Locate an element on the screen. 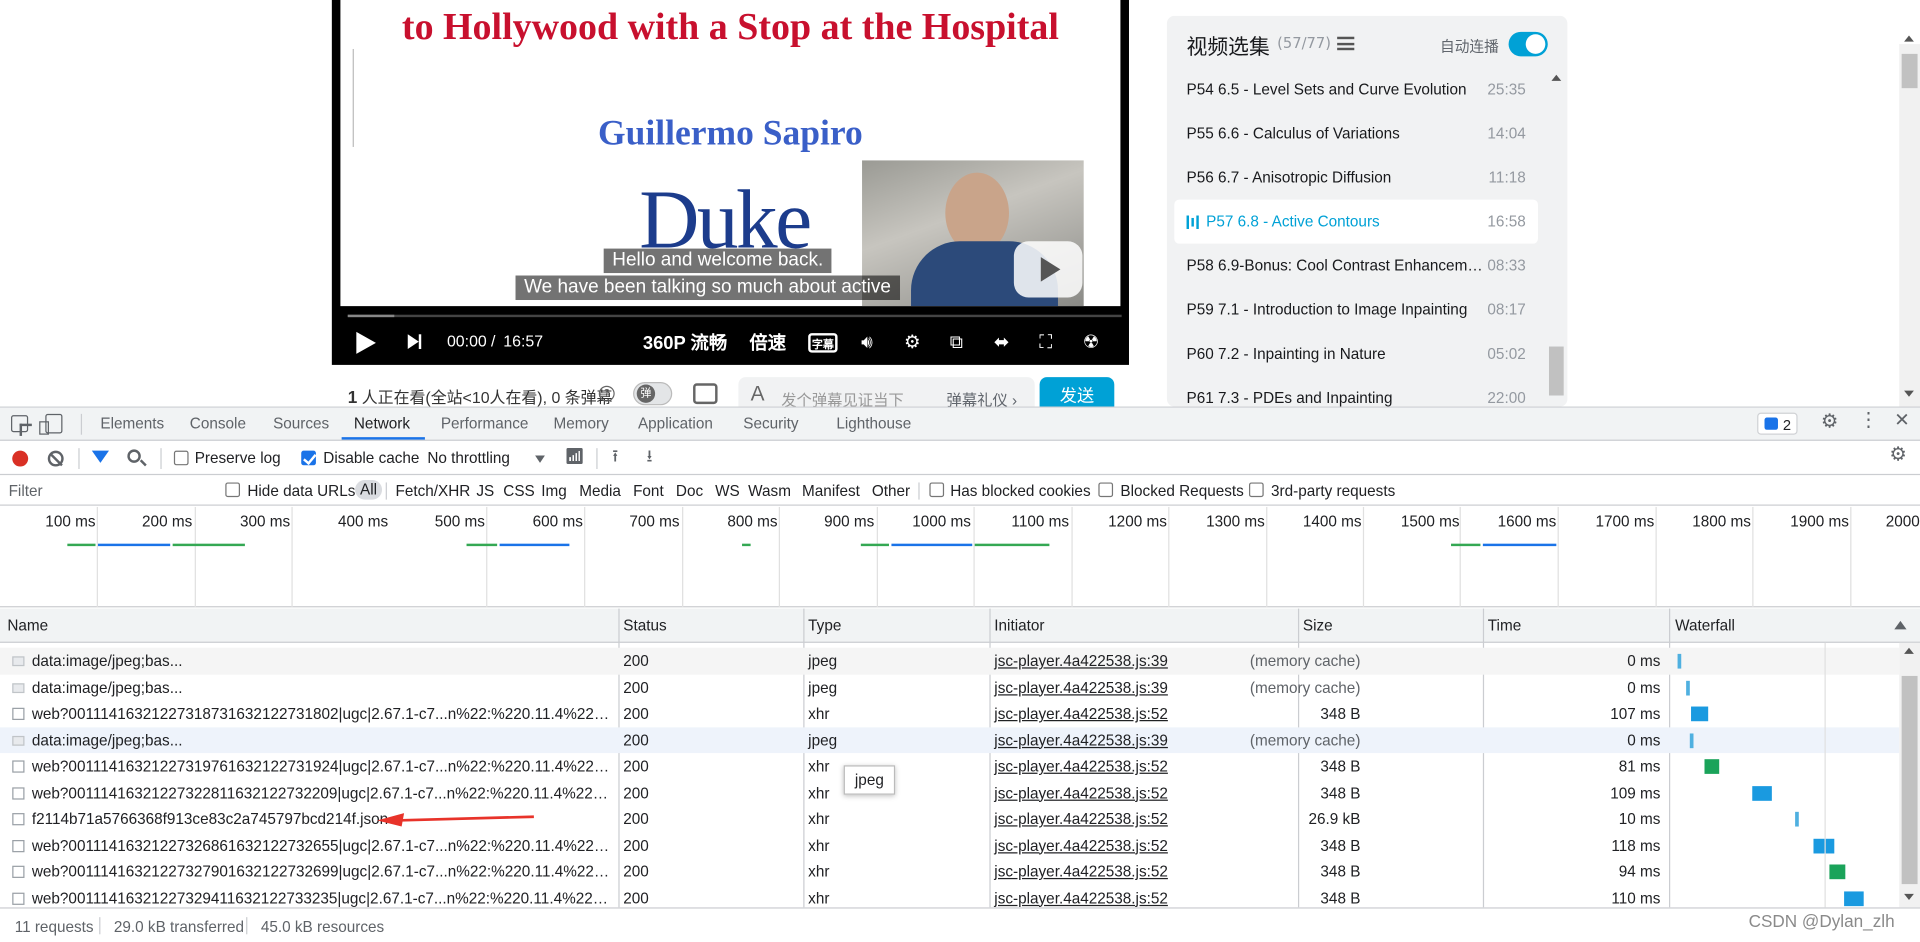 The height and width of the screenshot is (942, 1920). volume-icon: 🔊︎ is located at coordinates (866, 342).